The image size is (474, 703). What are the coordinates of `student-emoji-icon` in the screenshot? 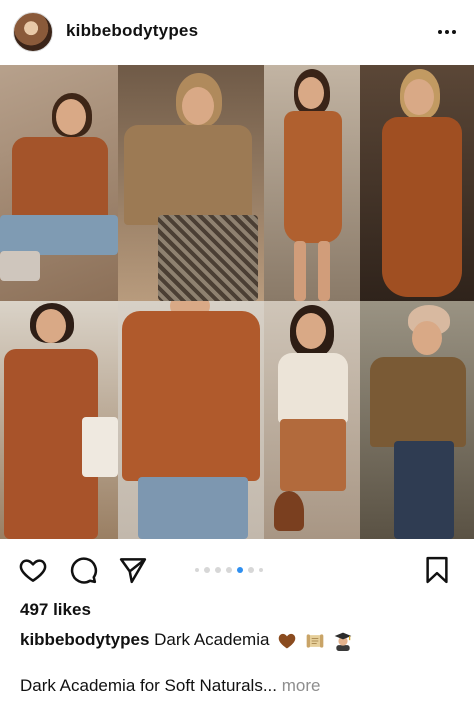 It's located at (342, 641).